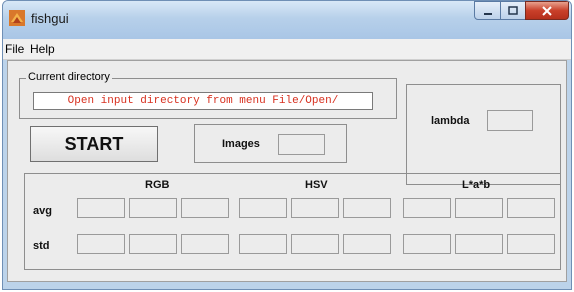 This screenshot has height=292, width=574. Describe the element at coordinates (205, 244) in the screenshot. I see `std-rgb-b` at that location.